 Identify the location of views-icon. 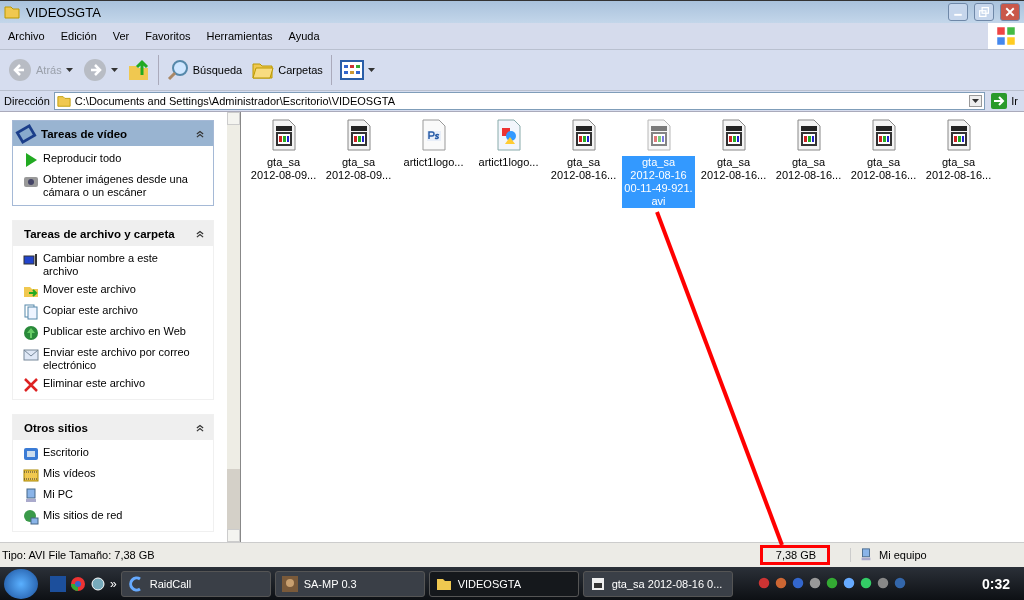
(351, 70).